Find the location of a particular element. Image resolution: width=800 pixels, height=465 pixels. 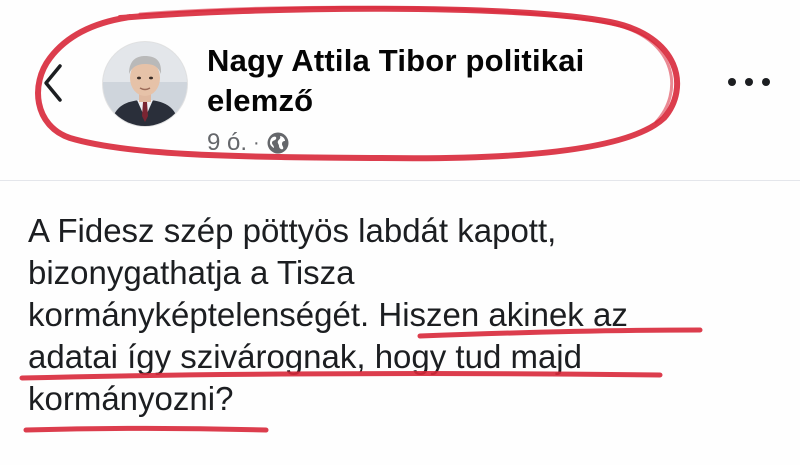

avatar-photo is located at coordinates (145, 84).